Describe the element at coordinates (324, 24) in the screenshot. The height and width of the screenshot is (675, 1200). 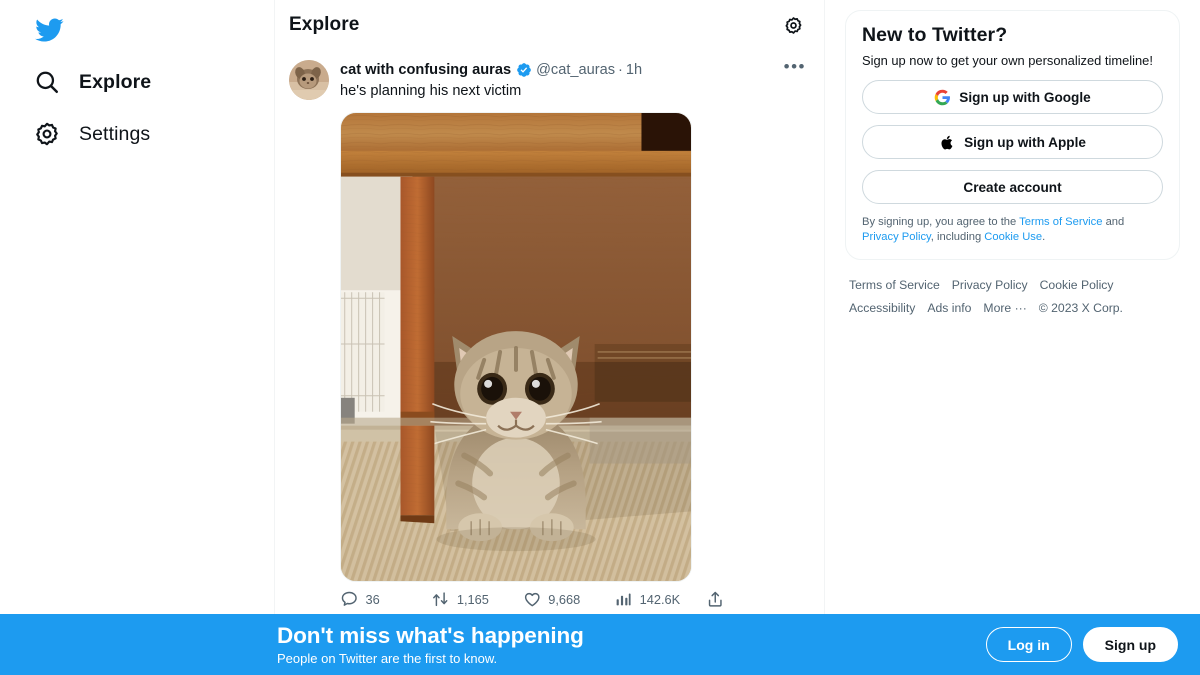
I see `page-title: Explore` at that location.